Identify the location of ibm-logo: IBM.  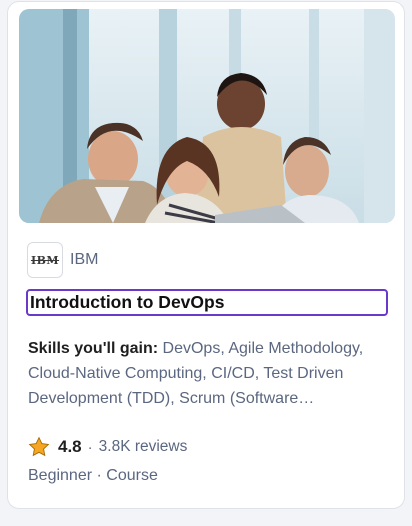
(45, 260).